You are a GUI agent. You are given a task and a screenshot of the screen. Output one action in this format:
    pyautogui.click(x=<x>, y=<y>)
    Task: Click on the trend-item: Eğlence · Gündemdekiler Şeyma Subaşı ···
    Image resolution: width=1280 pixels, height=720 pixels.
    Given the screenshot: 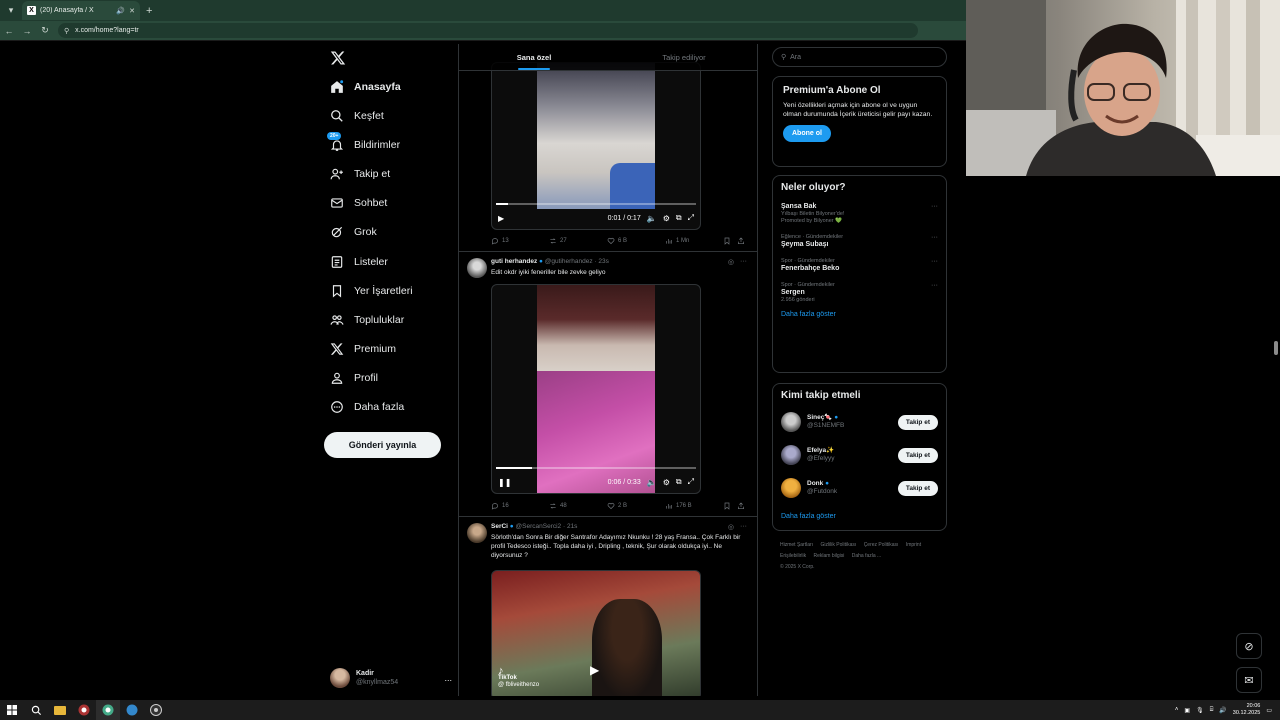 What is the action you would take?
    pyautogui.click(x=859, y=241)
    